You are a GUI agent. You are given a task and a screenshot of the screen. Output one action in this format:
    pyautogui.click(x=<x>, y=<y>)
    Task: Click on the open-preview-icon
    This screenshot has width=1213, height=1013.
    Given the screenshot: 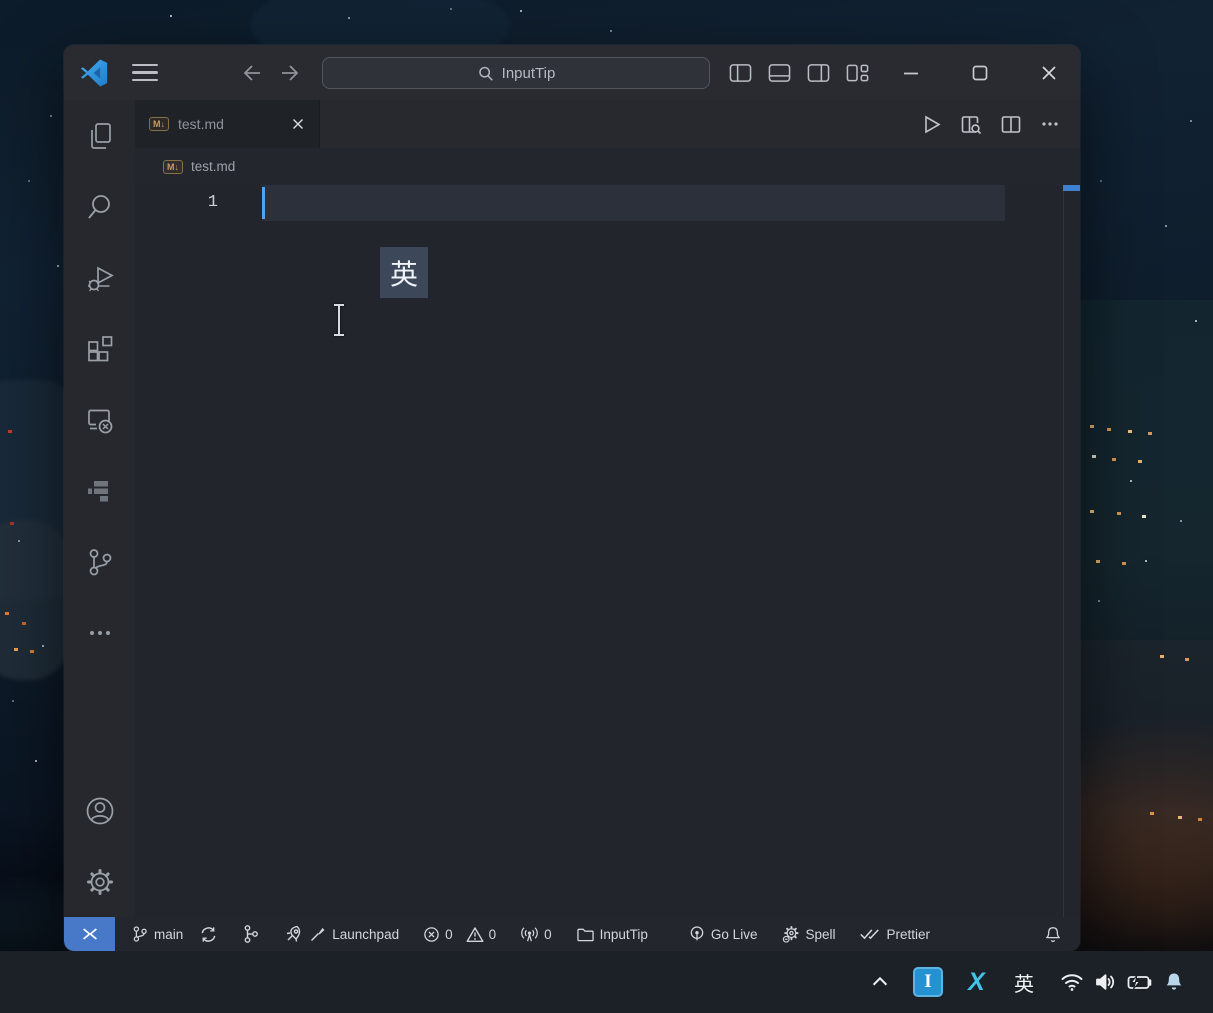 What is the action you would take?
    pyautogui.click(x=971, y=124)
    